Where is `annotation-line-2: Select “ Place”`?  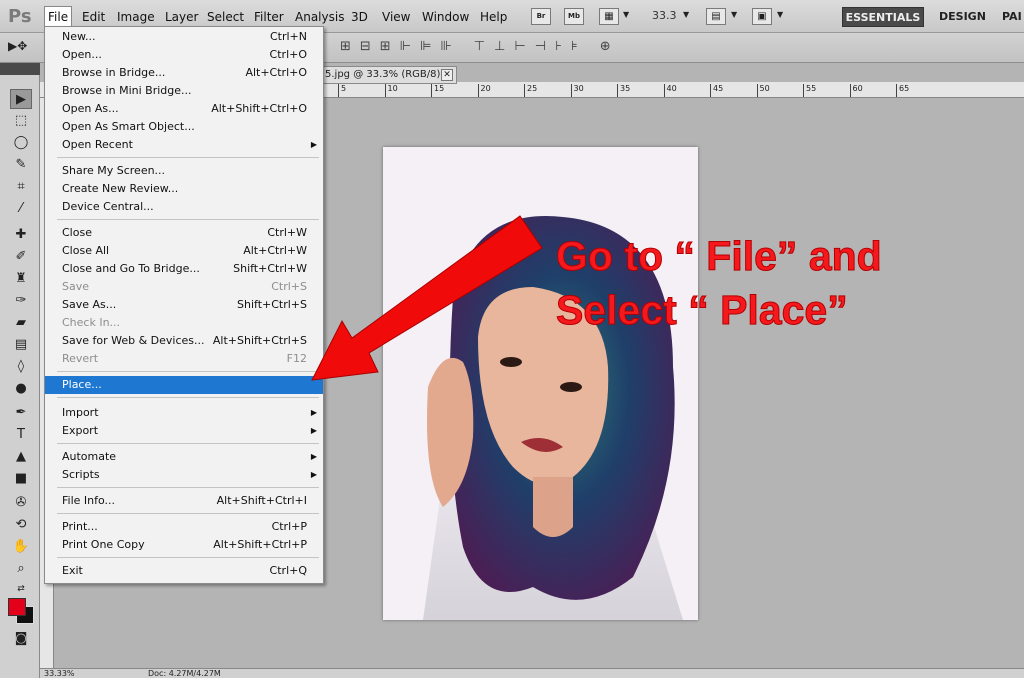 annotation-line-2: Select “ Place” is located at coordinates (702, 310).